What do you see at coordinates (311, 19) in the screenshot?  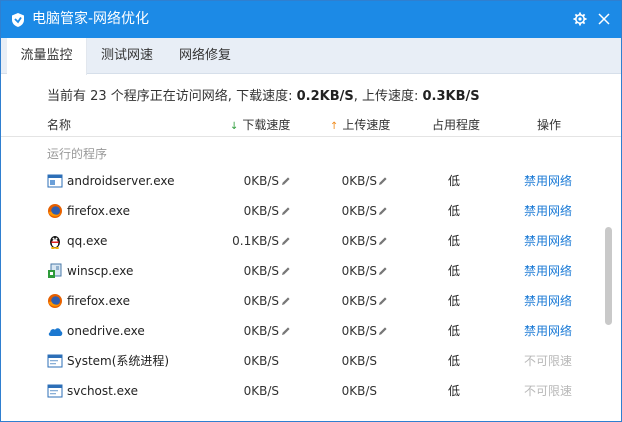 I see `title-bar: 电脑管家-网络优化` at bounding box center [311, 19].